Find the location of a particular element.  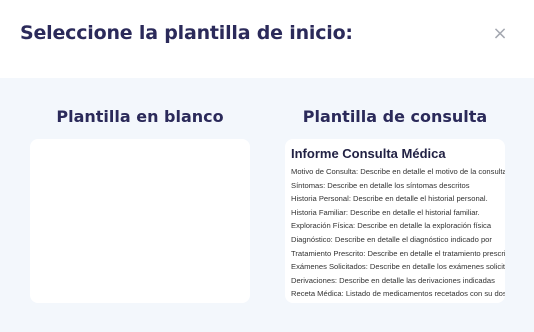

blank-template-title: Plantilla en blanco is located at coordinates (140, 116).